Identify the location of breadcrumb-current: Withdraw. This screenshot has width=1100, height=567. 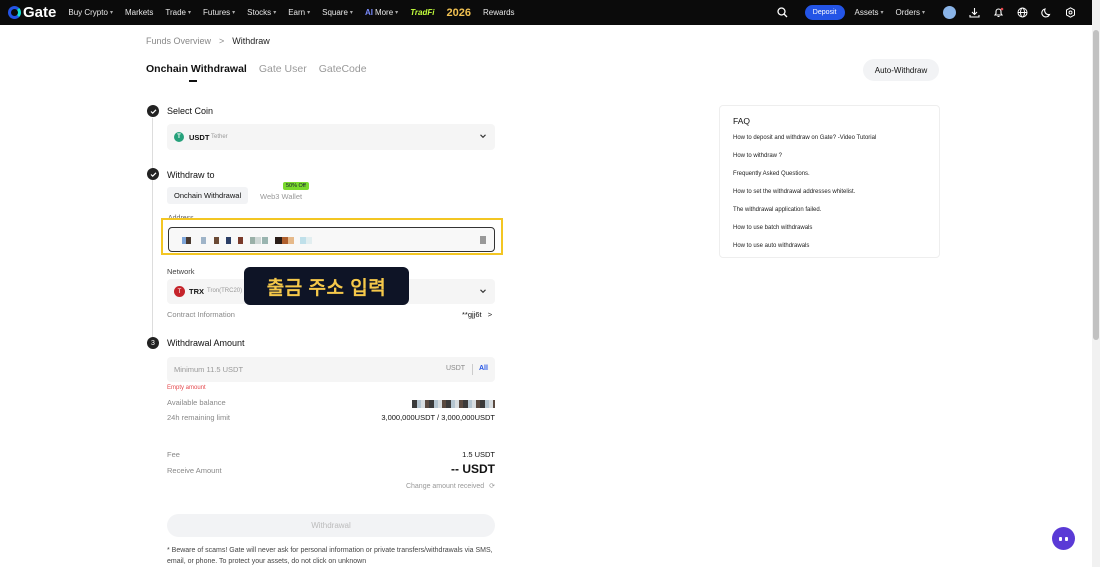
(251, 41).